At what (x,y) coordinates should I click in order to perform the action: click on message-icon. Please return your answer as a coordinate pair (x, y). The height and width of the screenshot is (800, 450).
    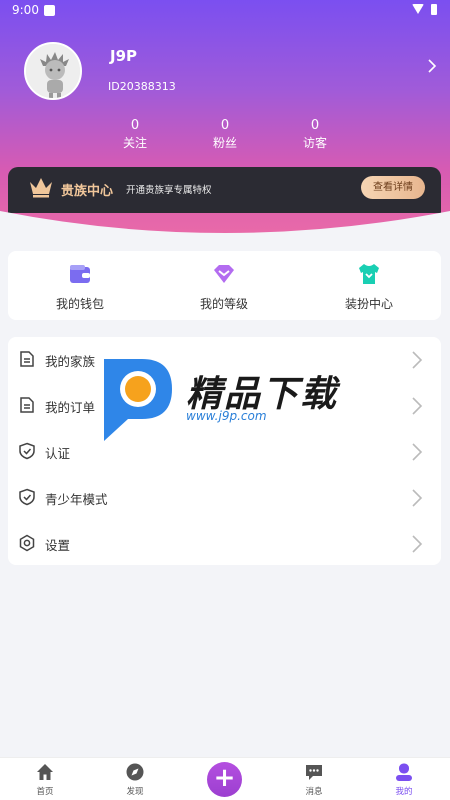
    Looking at the image, I should click on (314, 772).